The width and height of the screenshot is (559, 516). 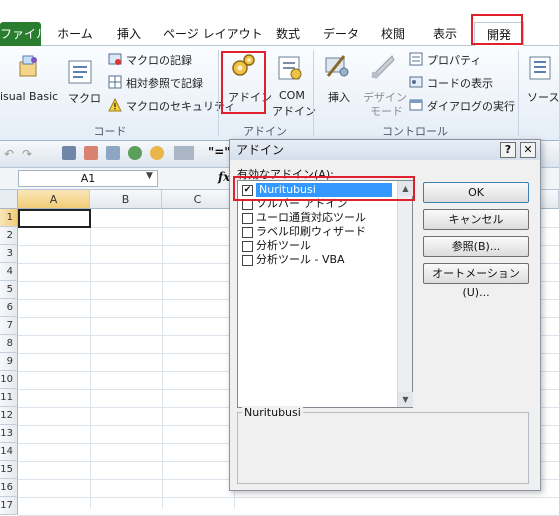 I want to click on tab-file: ファイル, so click(x=24, y=34).